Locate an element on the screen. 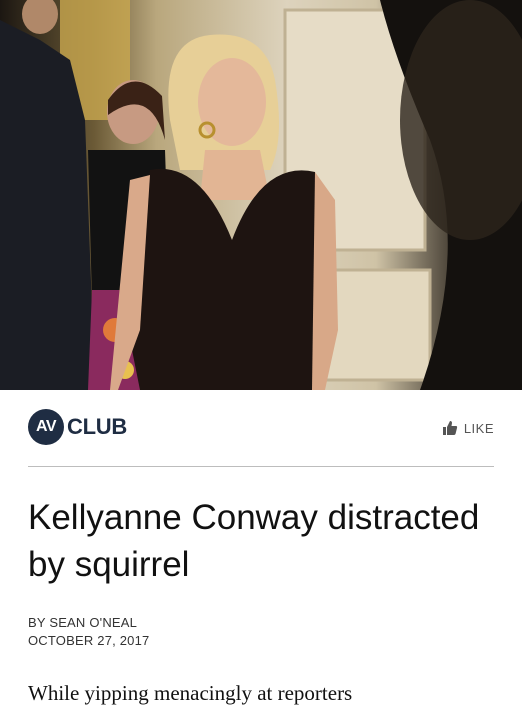 Image resolution: width=522 pixels, height=720 pixels. like-button: LIKE is located at coordinates (468, 428).